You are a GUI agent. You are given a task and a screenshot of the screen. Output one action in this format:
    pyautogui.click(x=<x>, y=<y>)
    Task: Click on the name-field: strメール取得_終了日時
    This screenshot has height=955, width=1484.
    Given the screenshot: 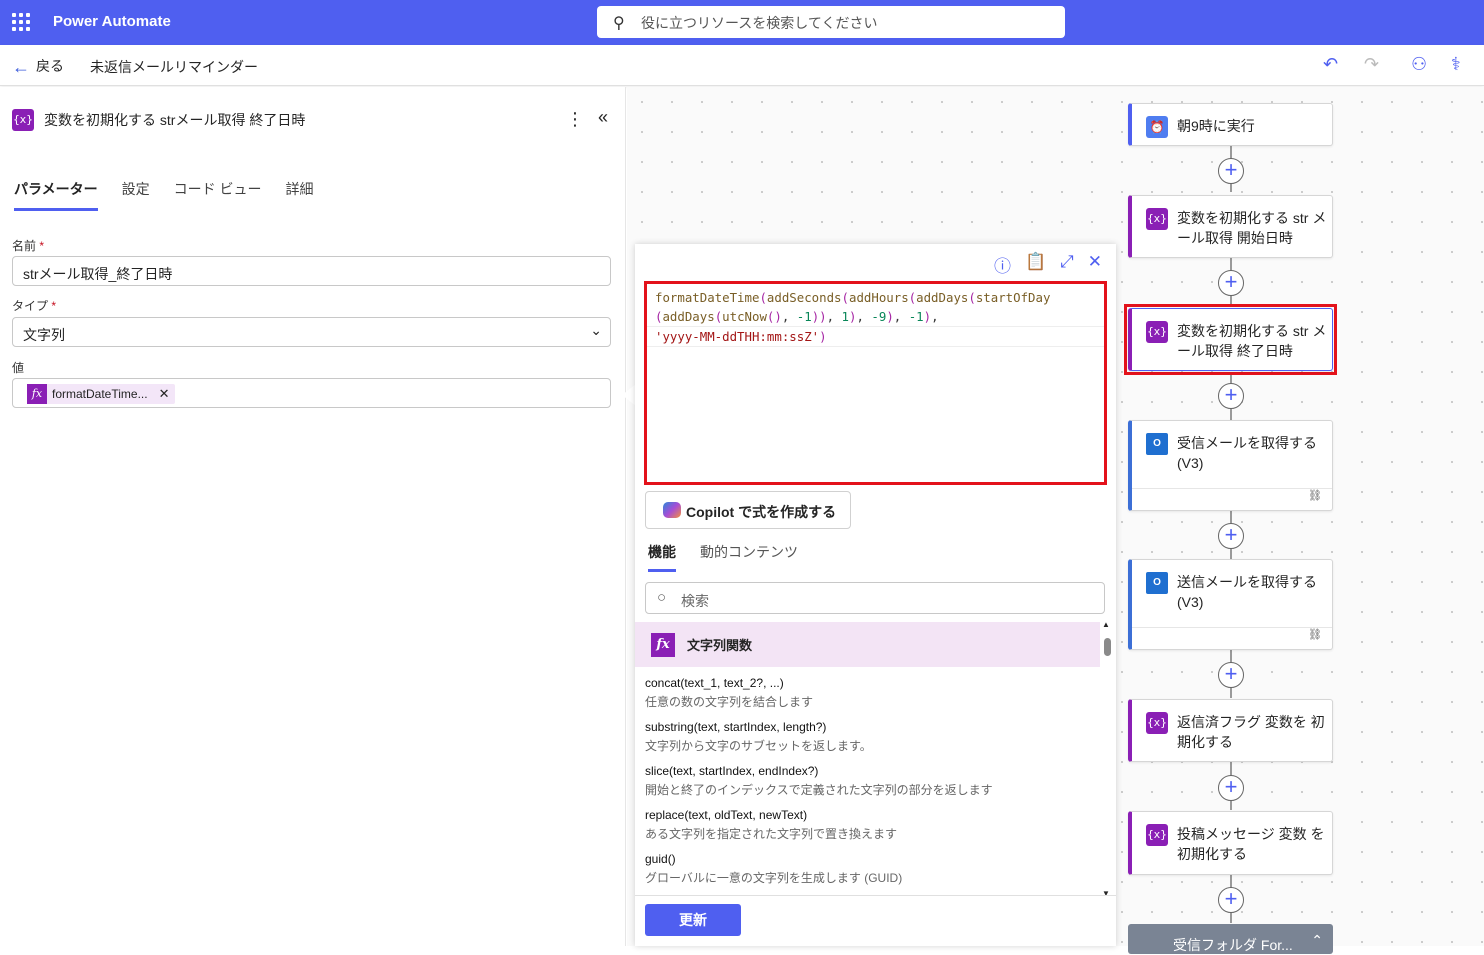 What is the action you would take?
    pyautogui.click(x=311, y=271)
    